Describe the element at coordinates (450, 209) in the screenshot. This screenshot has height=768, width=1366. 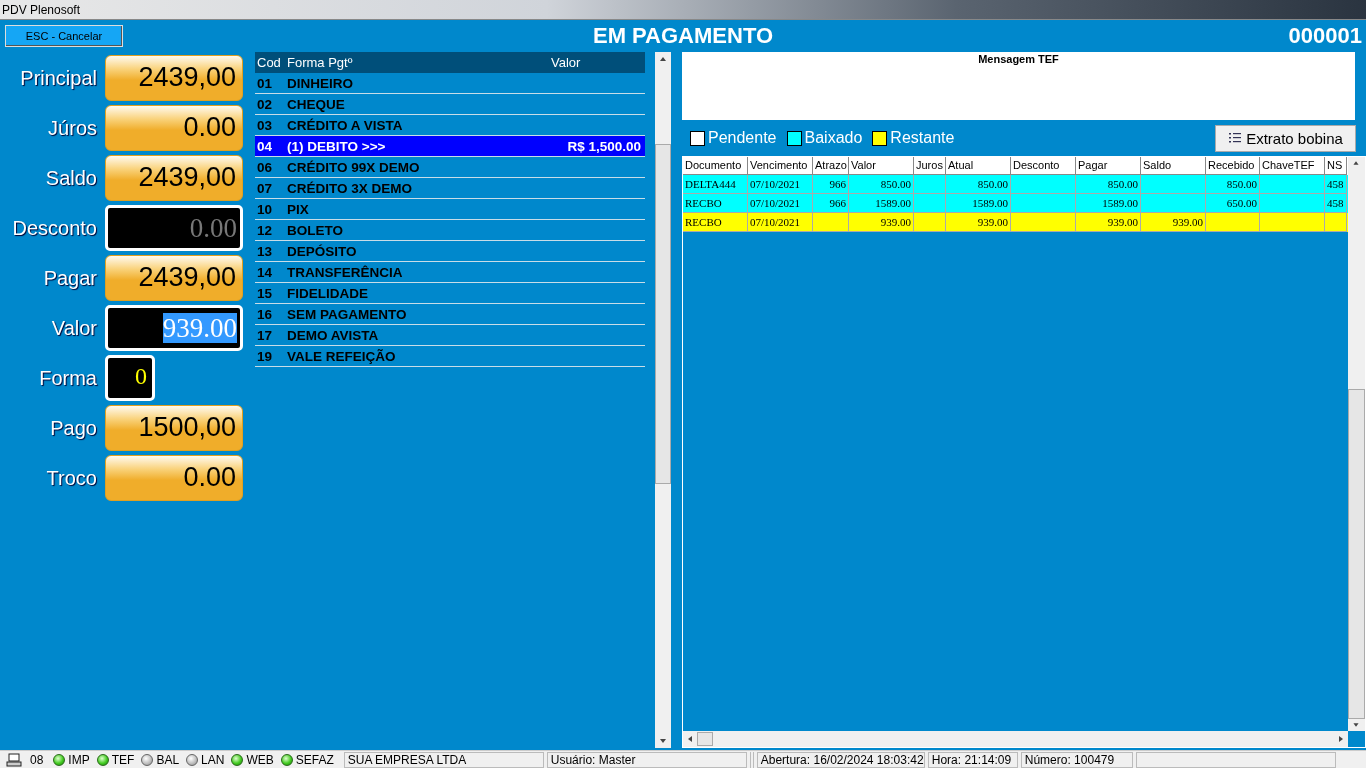
I see `payment-method-row: 10 PIX` at that location.